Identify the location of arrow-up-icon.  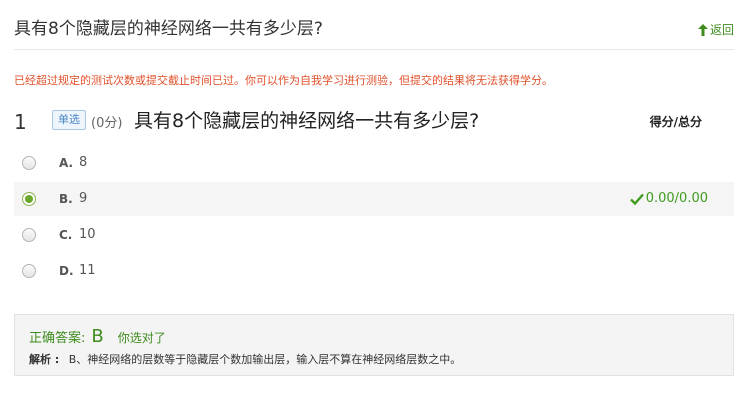
(702, 29).